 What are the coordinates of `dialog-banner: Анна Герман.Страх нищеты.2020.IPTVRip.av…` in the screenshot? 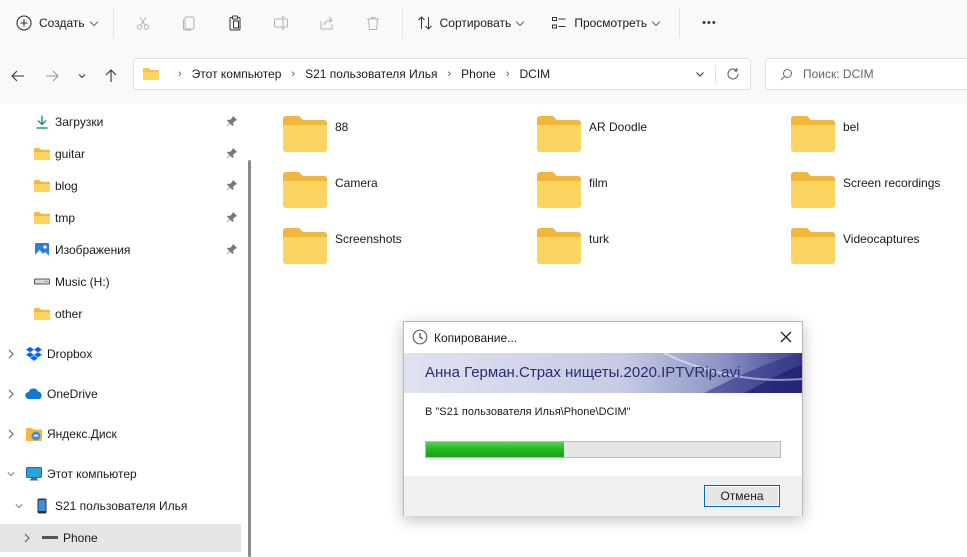 It's located at (603, 373).